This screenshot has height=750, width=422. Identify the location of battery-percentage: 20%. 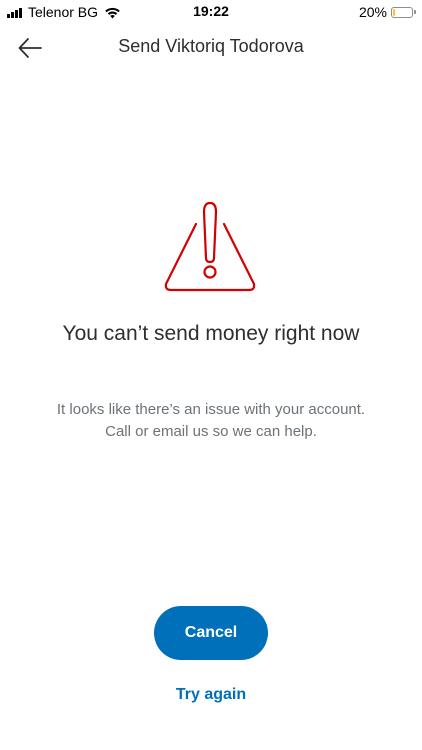
(372, 12).